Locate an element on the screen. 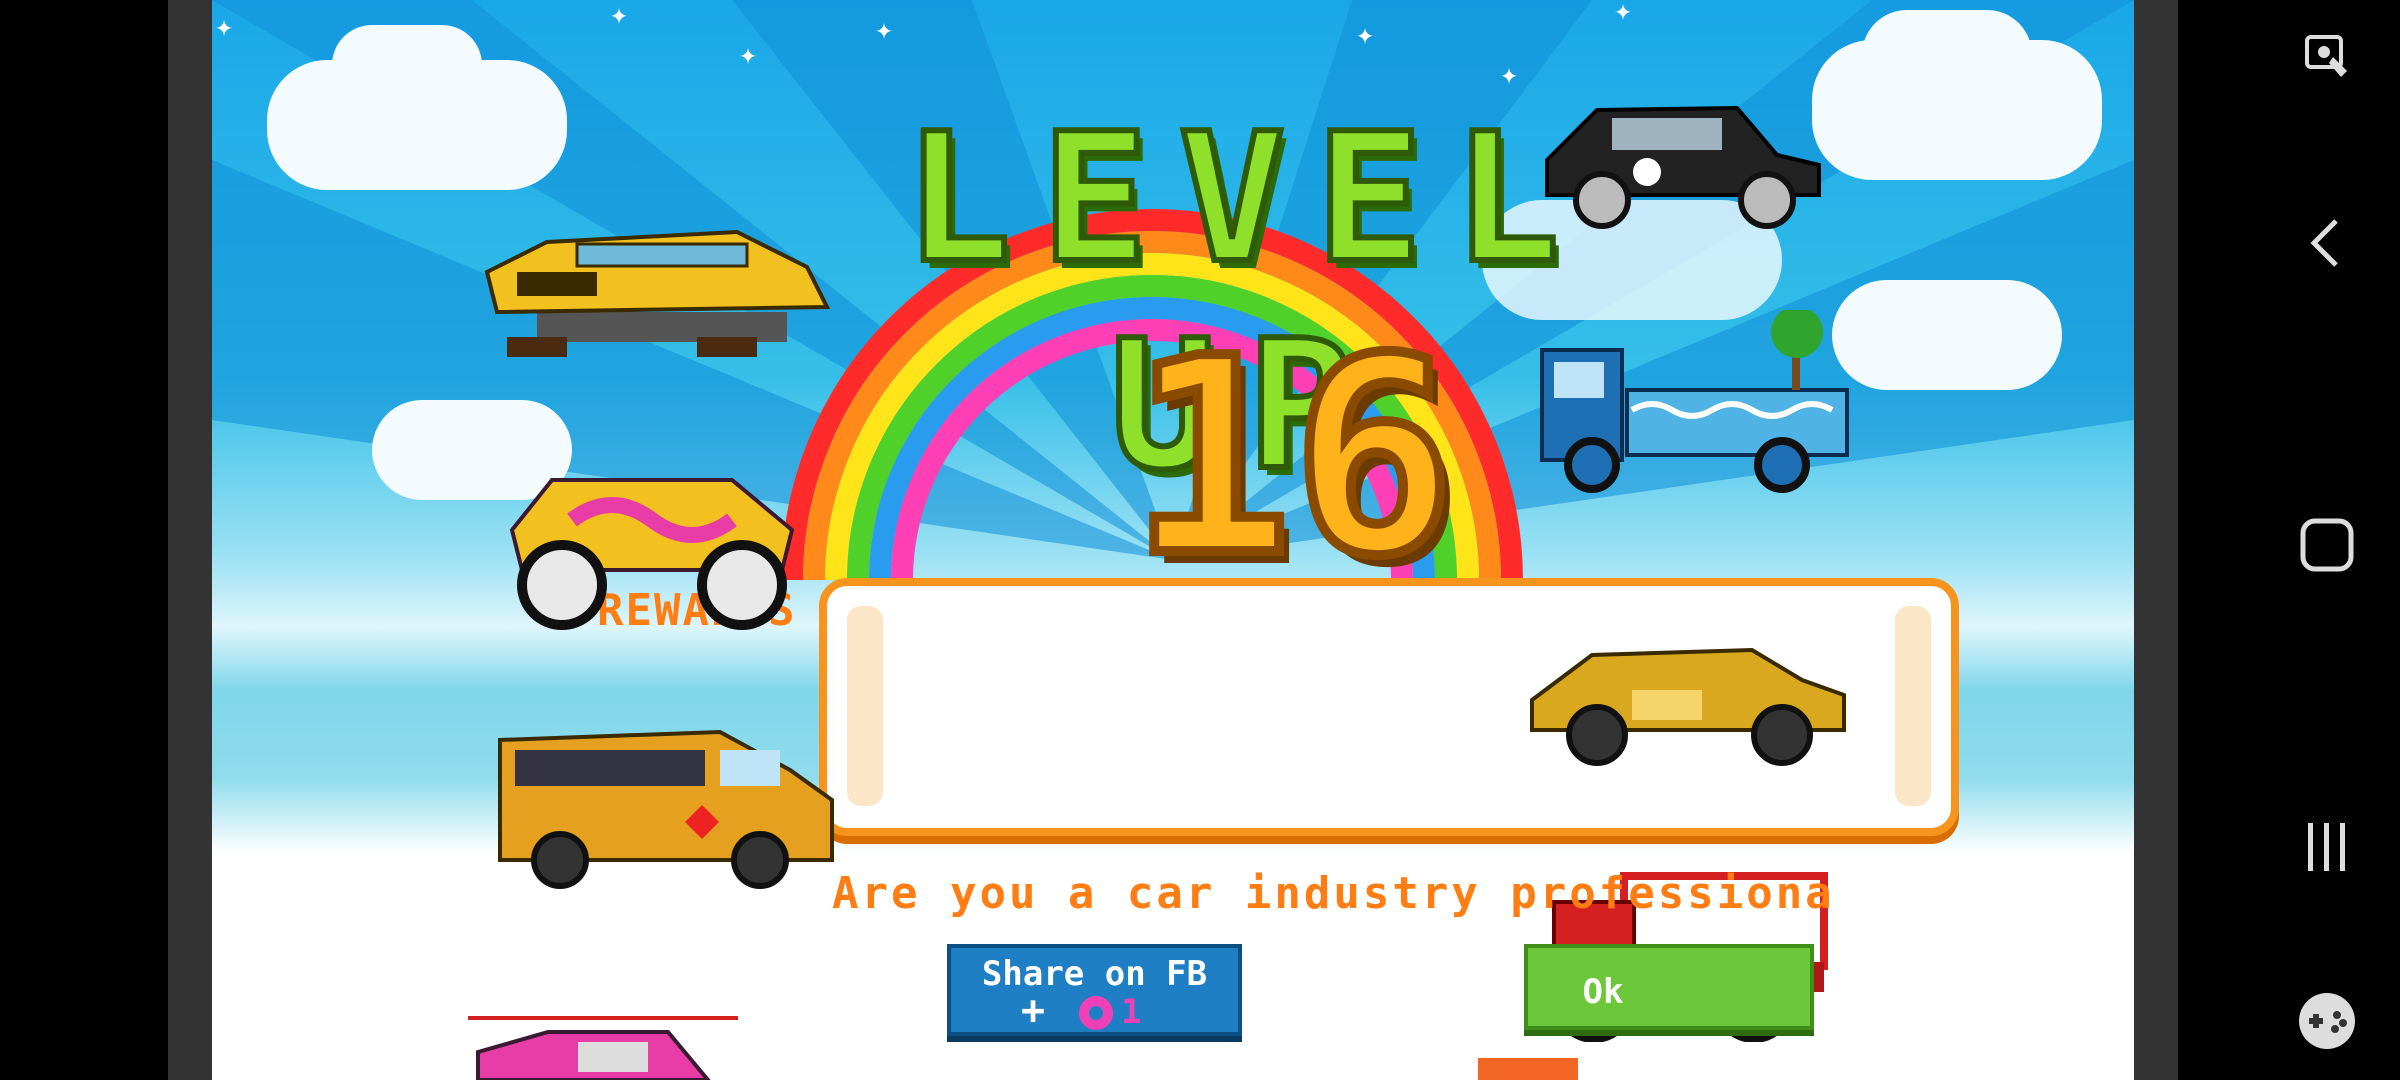 Image resolution: width=2400 pixels, height=1080 pixels. panel-edge-left is located at coordinates (865, 706).